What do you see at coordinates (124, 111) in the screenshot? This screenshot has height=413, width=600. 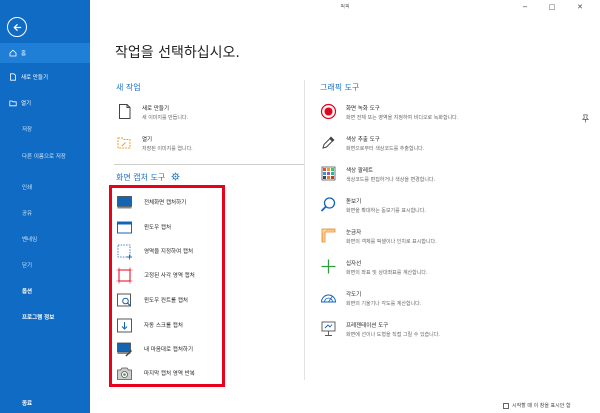 I see `new-document-icon` at bounding box center [124, 111].